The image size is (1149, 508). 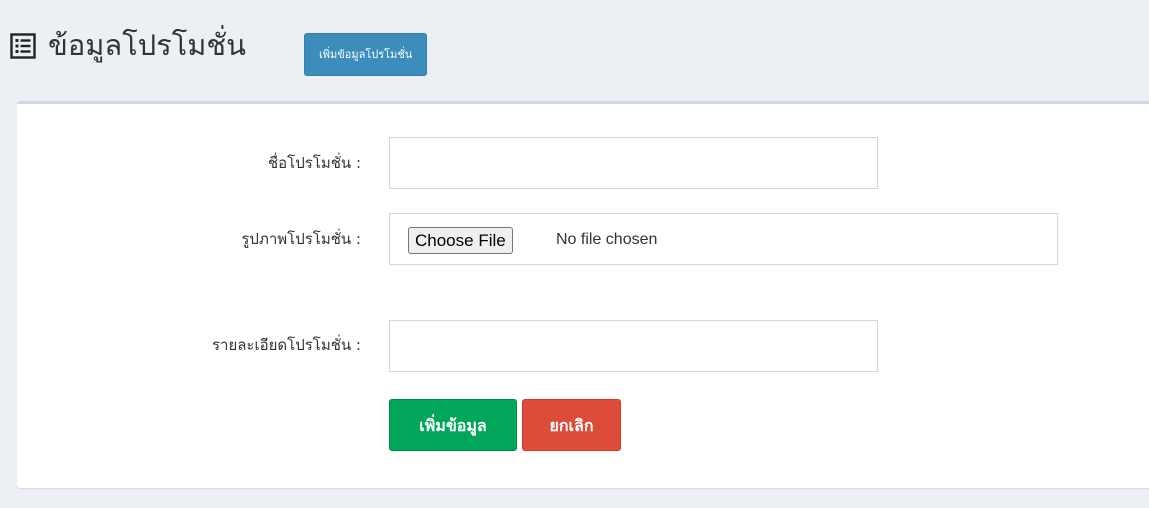 I want to click on promotion-name-label: ชื่อโปรโมชั่น :, so click(x=314, y=163).